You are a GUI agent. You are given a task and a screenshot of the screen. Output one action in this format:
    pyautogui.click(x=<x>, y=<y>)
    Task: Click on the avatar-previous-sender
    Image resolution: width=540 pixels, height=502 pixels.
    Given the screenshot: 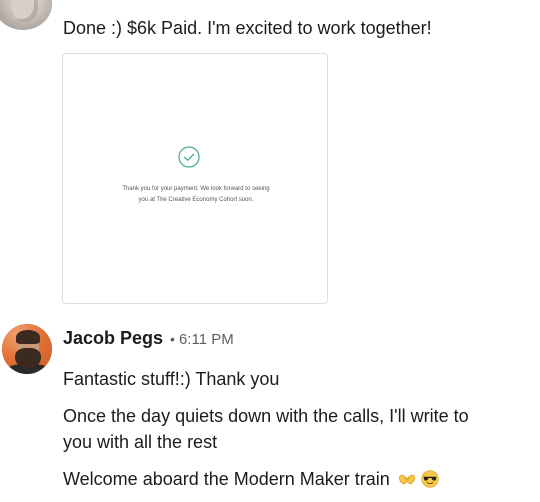 What is the action you would take?
    pyautogui.click(x=26, y=15)
    